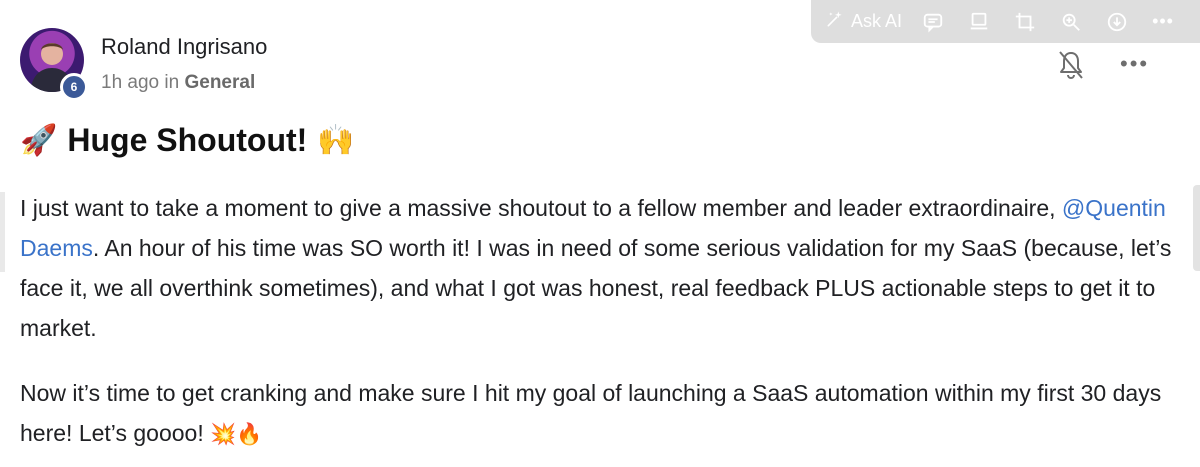  I want to click on ask-ai-label: Ask AI, so click(877, 21).